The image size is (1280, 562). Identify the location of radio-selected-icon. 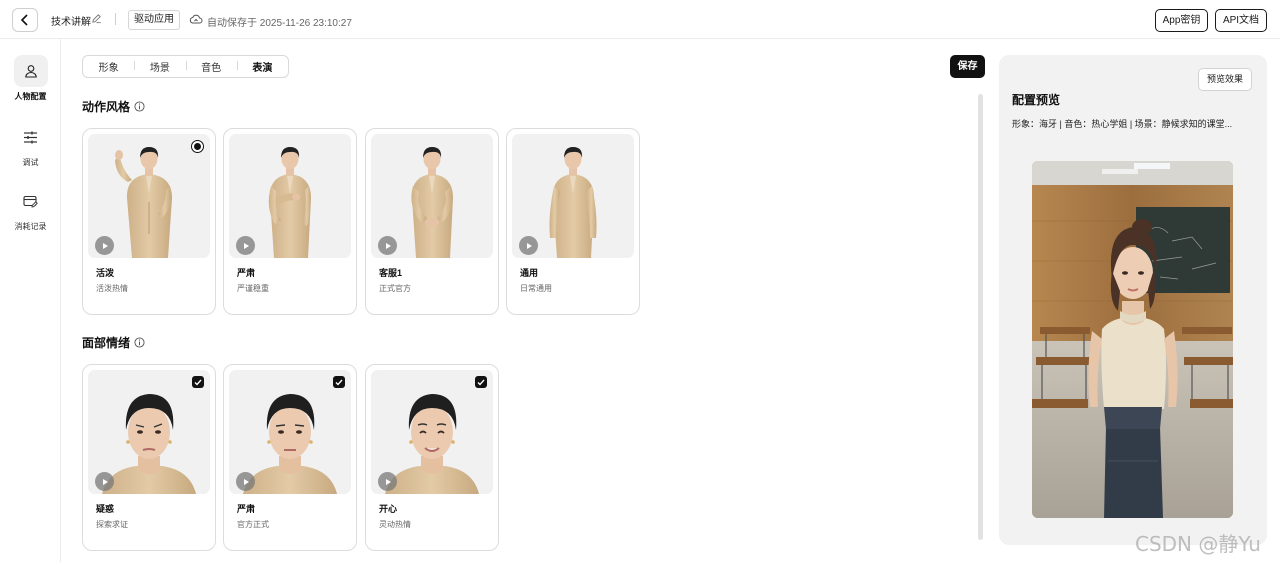
(197, 146).